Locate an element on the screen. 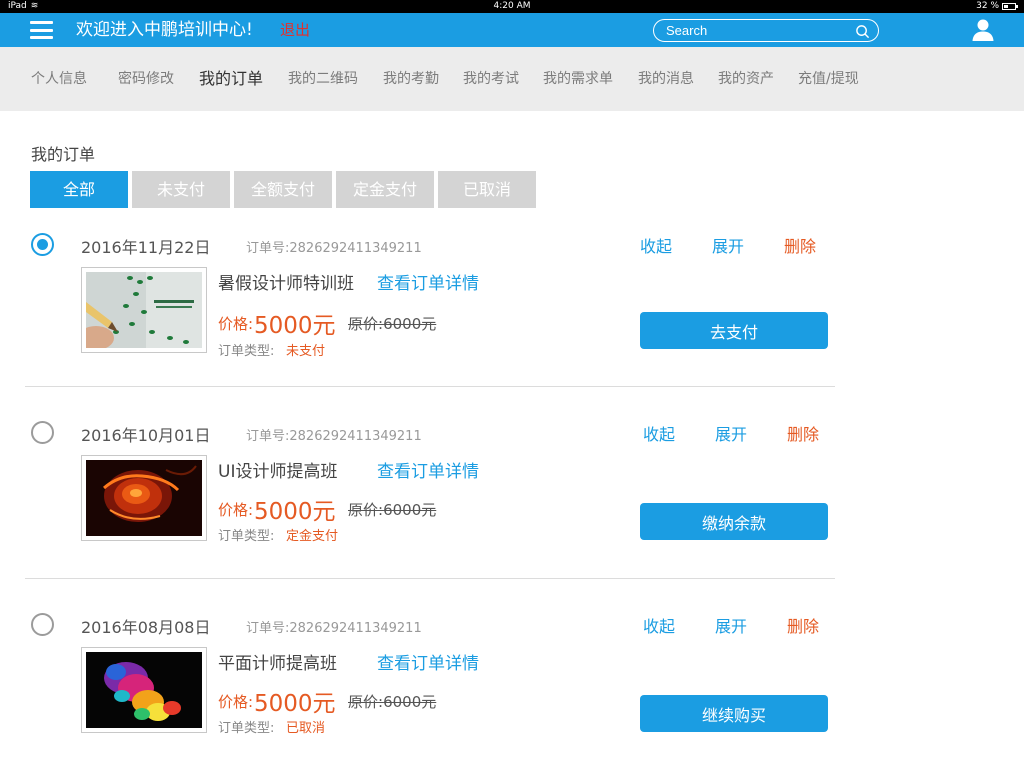 The width and height of the screenshot is (1024, 767). nav-change-password: 密码修改 is located at coordinates (146, 79).